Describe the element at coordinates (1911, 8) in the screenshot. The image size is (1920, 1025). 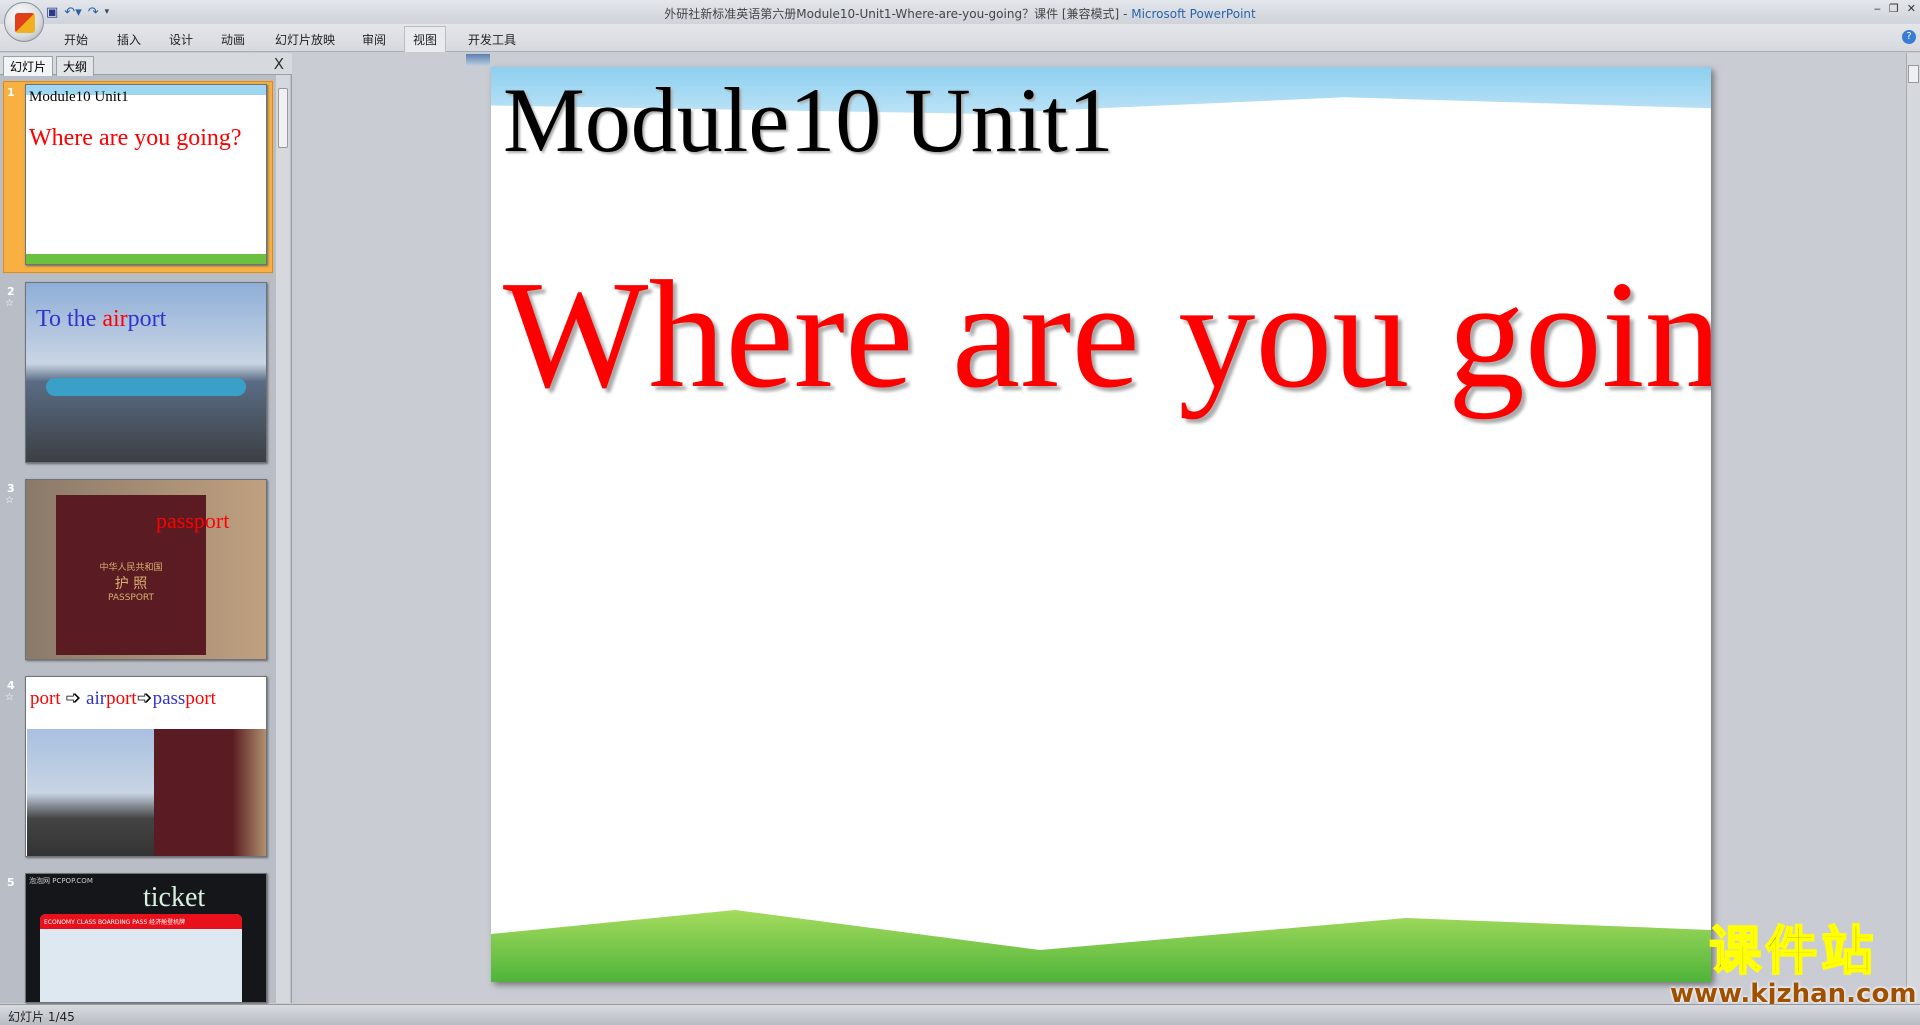
I see `close-button: ✕` at that location.